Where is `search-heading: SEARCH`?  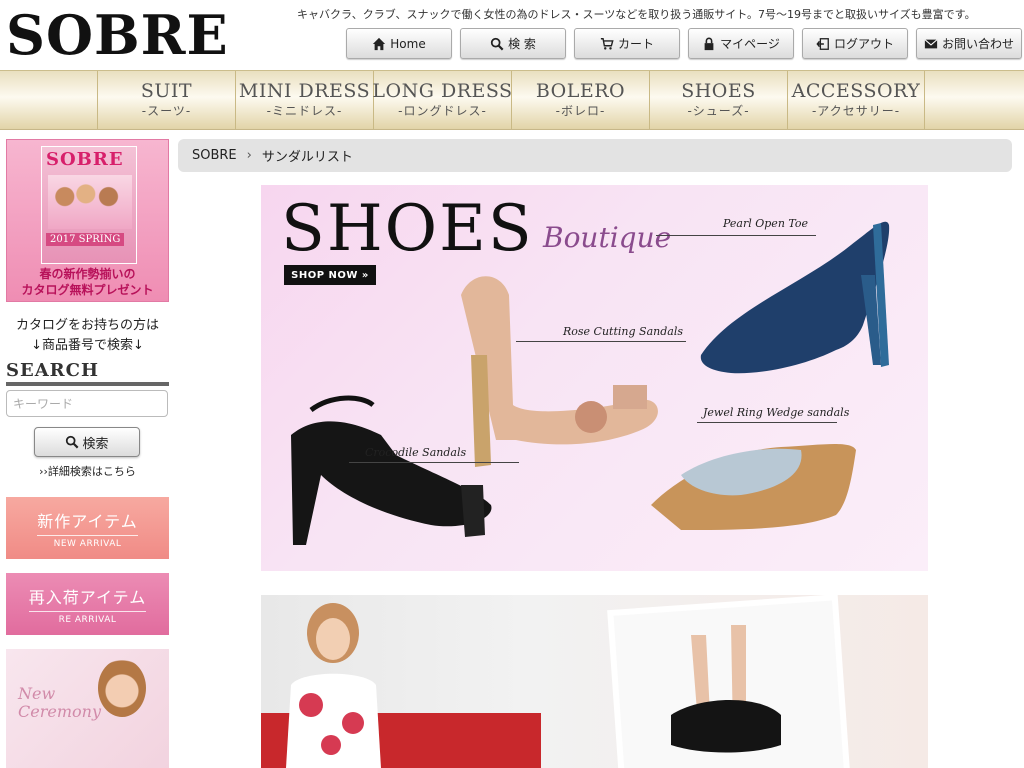
search-heading: SEARCH is located at coordinates (87, 373).